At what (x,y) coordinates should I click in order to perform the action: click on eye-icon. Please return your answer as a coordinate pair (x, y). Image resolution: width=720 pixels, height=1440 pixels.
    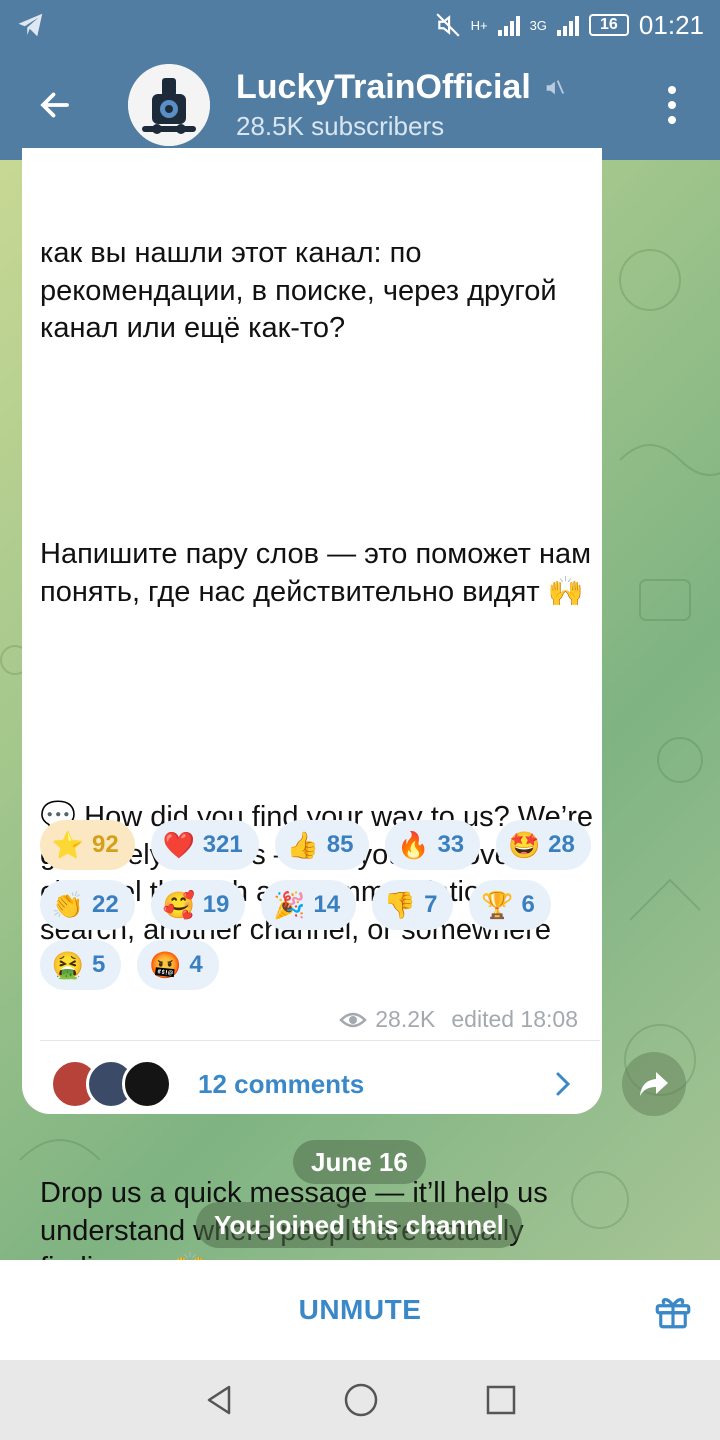
    Looking at the image, I should click on (353, 1019).